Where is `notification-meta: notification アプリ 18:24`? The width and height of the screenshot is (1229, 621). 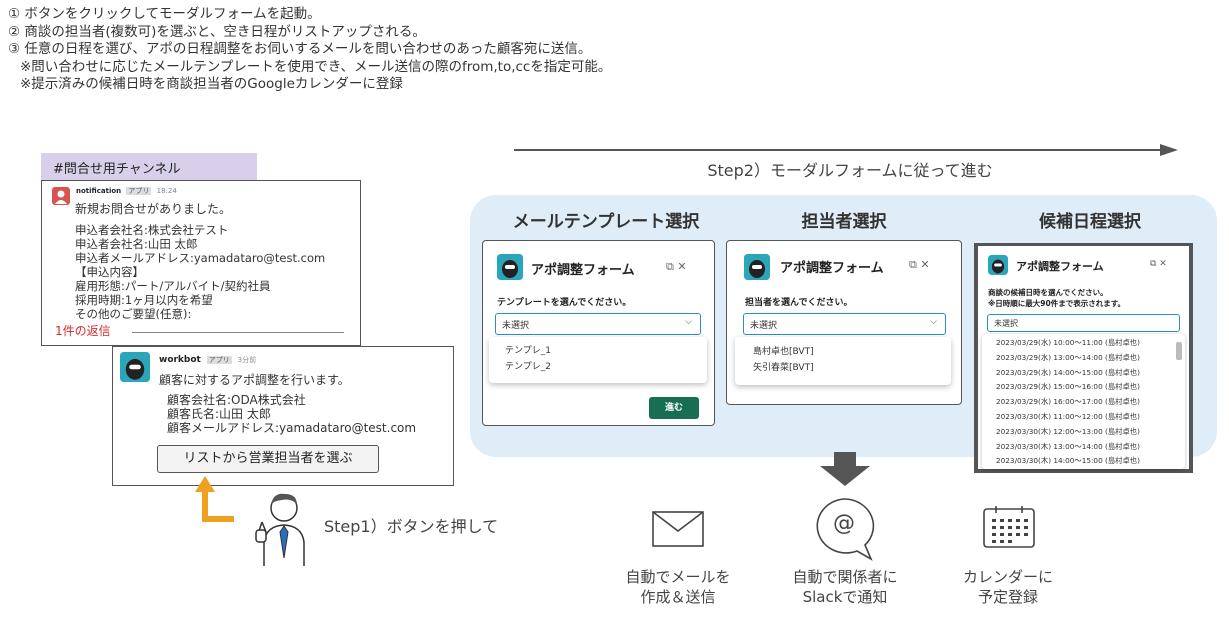
notification-meta: notification アプリ 18:24 is located at coordinates (126, 191).